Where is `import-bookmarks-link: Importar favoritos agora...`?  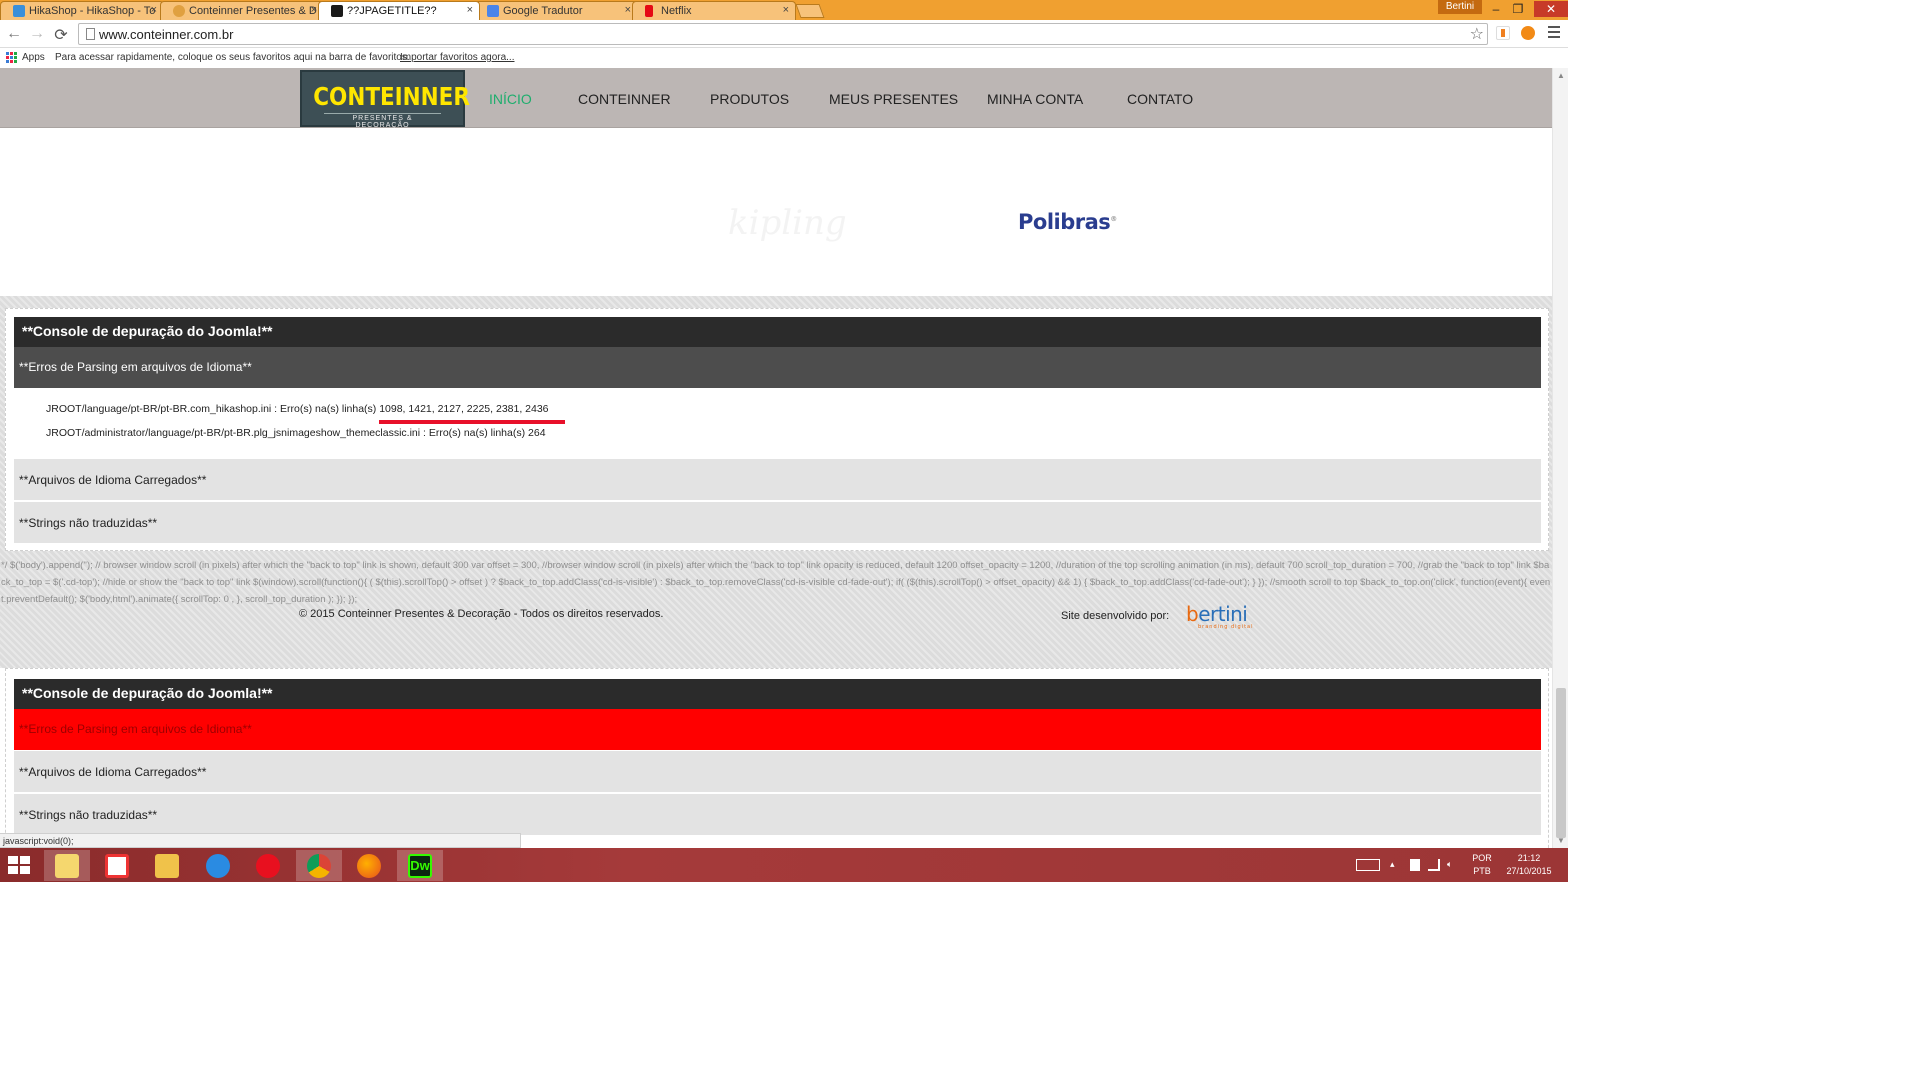 import-bookmarks-link: Importar favoritos agora... is located at coordinates (457, 57).